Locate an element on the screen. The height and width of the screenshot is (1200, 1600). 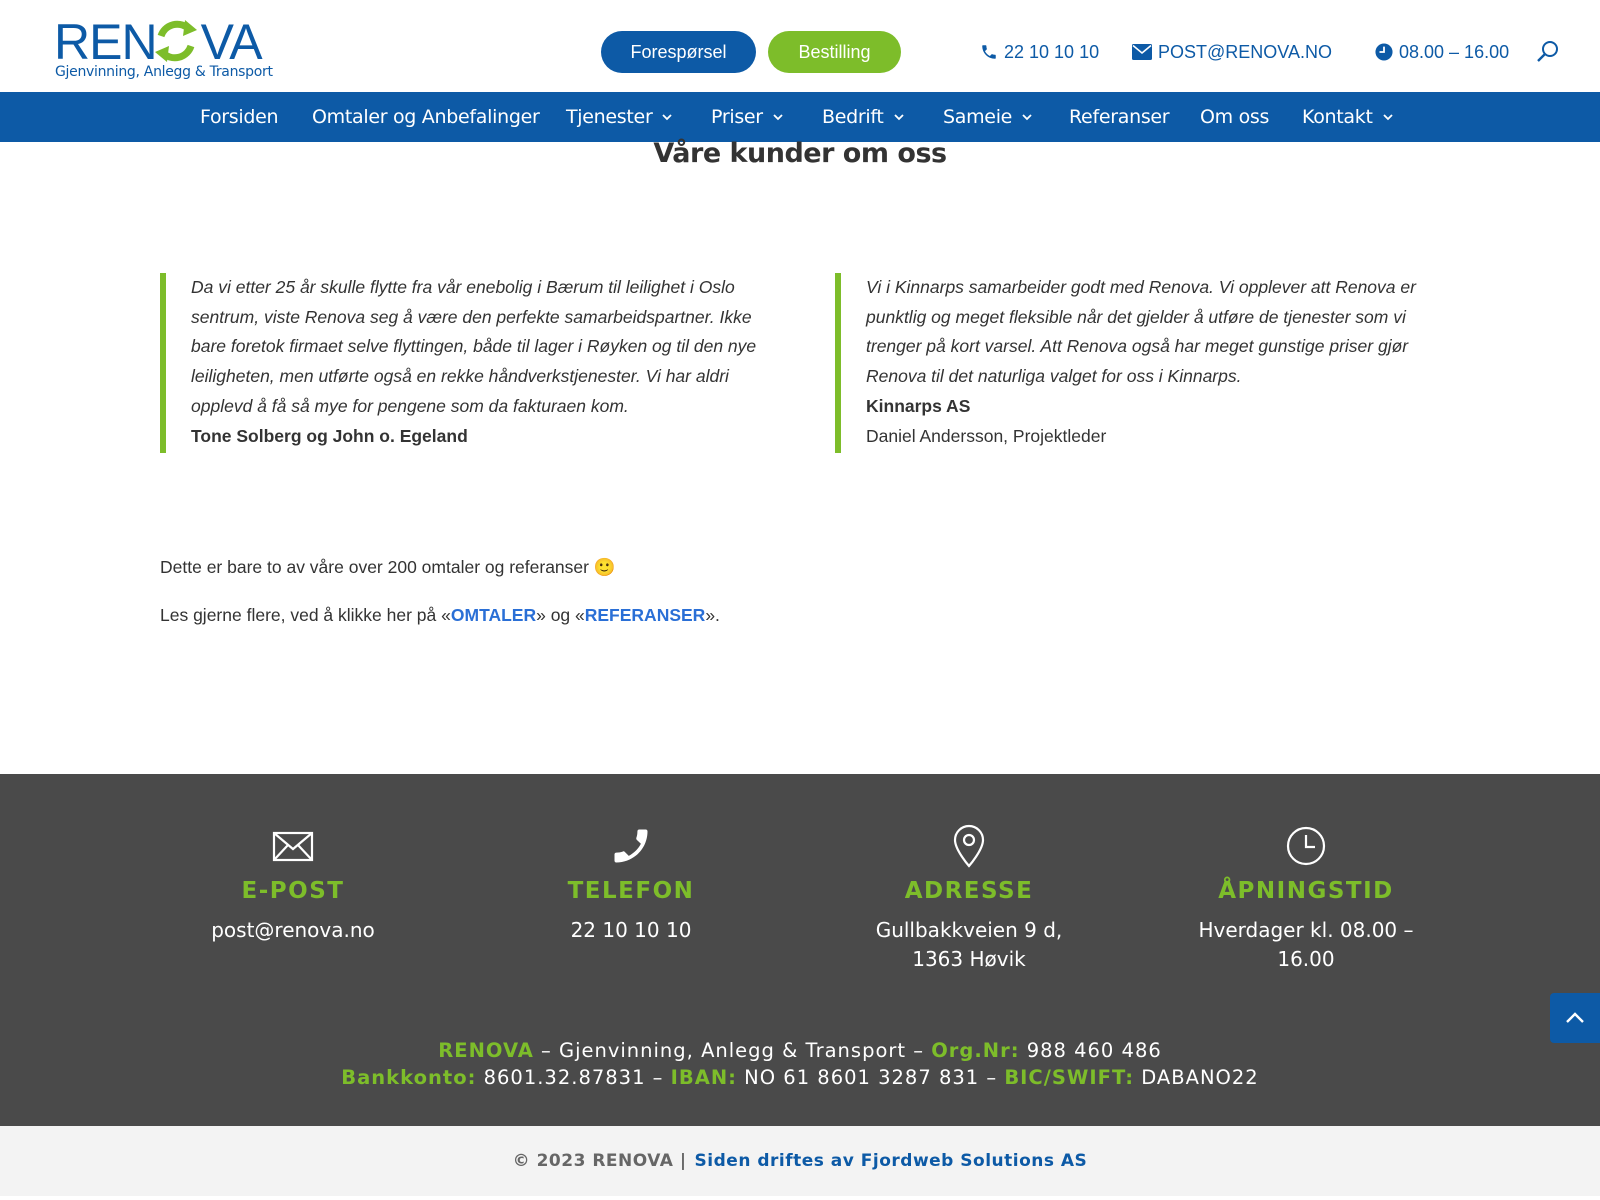
nav-label: Omtaler og Anbefalinger is located at coordinates (426, 117).